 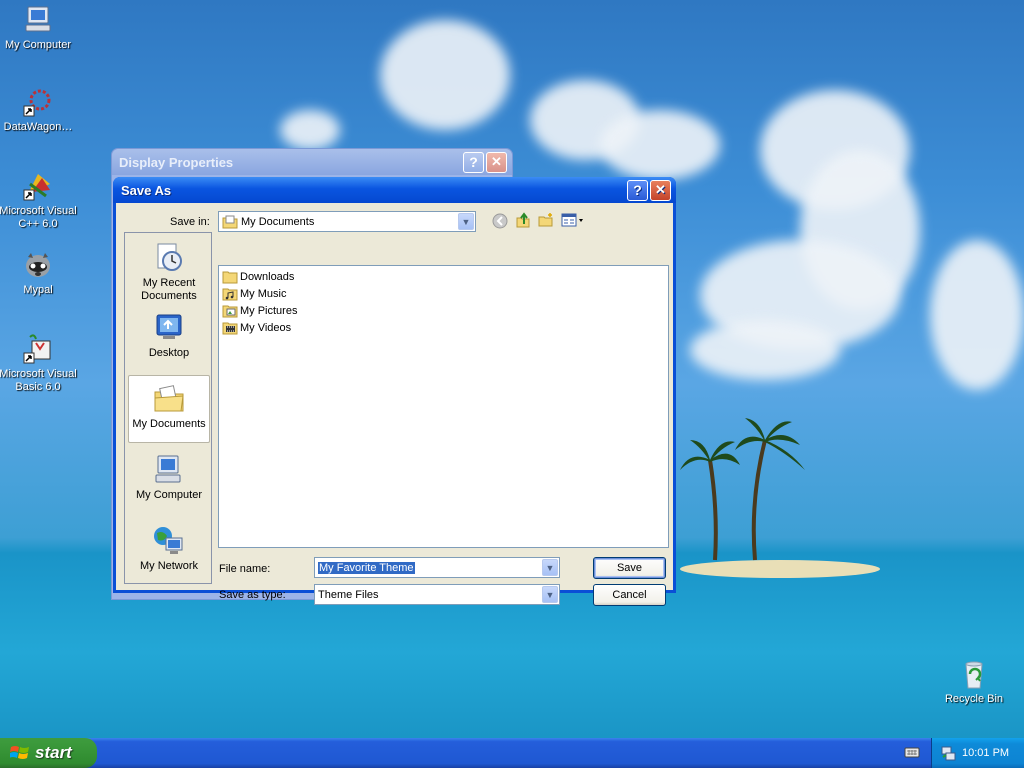 What do you see at coordinates (366, 567) in the screenshot?
I see `file-name-value: My Favorite Theme` at bounding box center [366, 567].